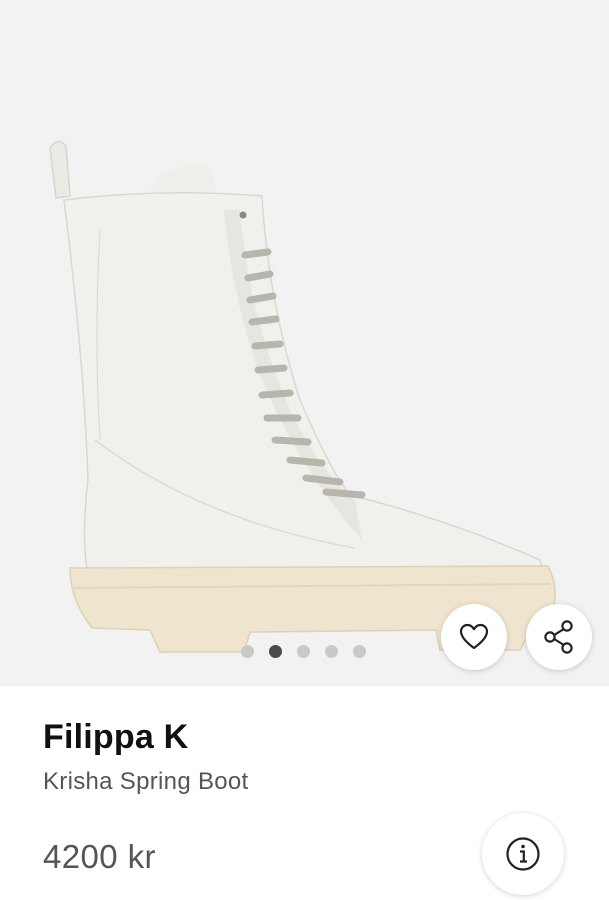  What do you see at coordinates (146, 781) in the screenshot?
I see `product-name: Krisha Spring Boot` at bounding box center [146, 781].